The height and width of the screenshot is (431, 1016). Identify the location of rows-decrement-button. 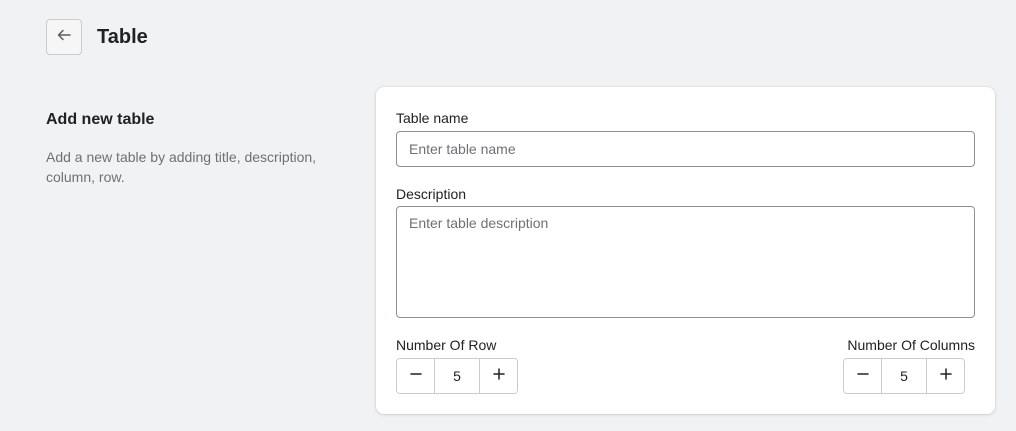
(415, 376).